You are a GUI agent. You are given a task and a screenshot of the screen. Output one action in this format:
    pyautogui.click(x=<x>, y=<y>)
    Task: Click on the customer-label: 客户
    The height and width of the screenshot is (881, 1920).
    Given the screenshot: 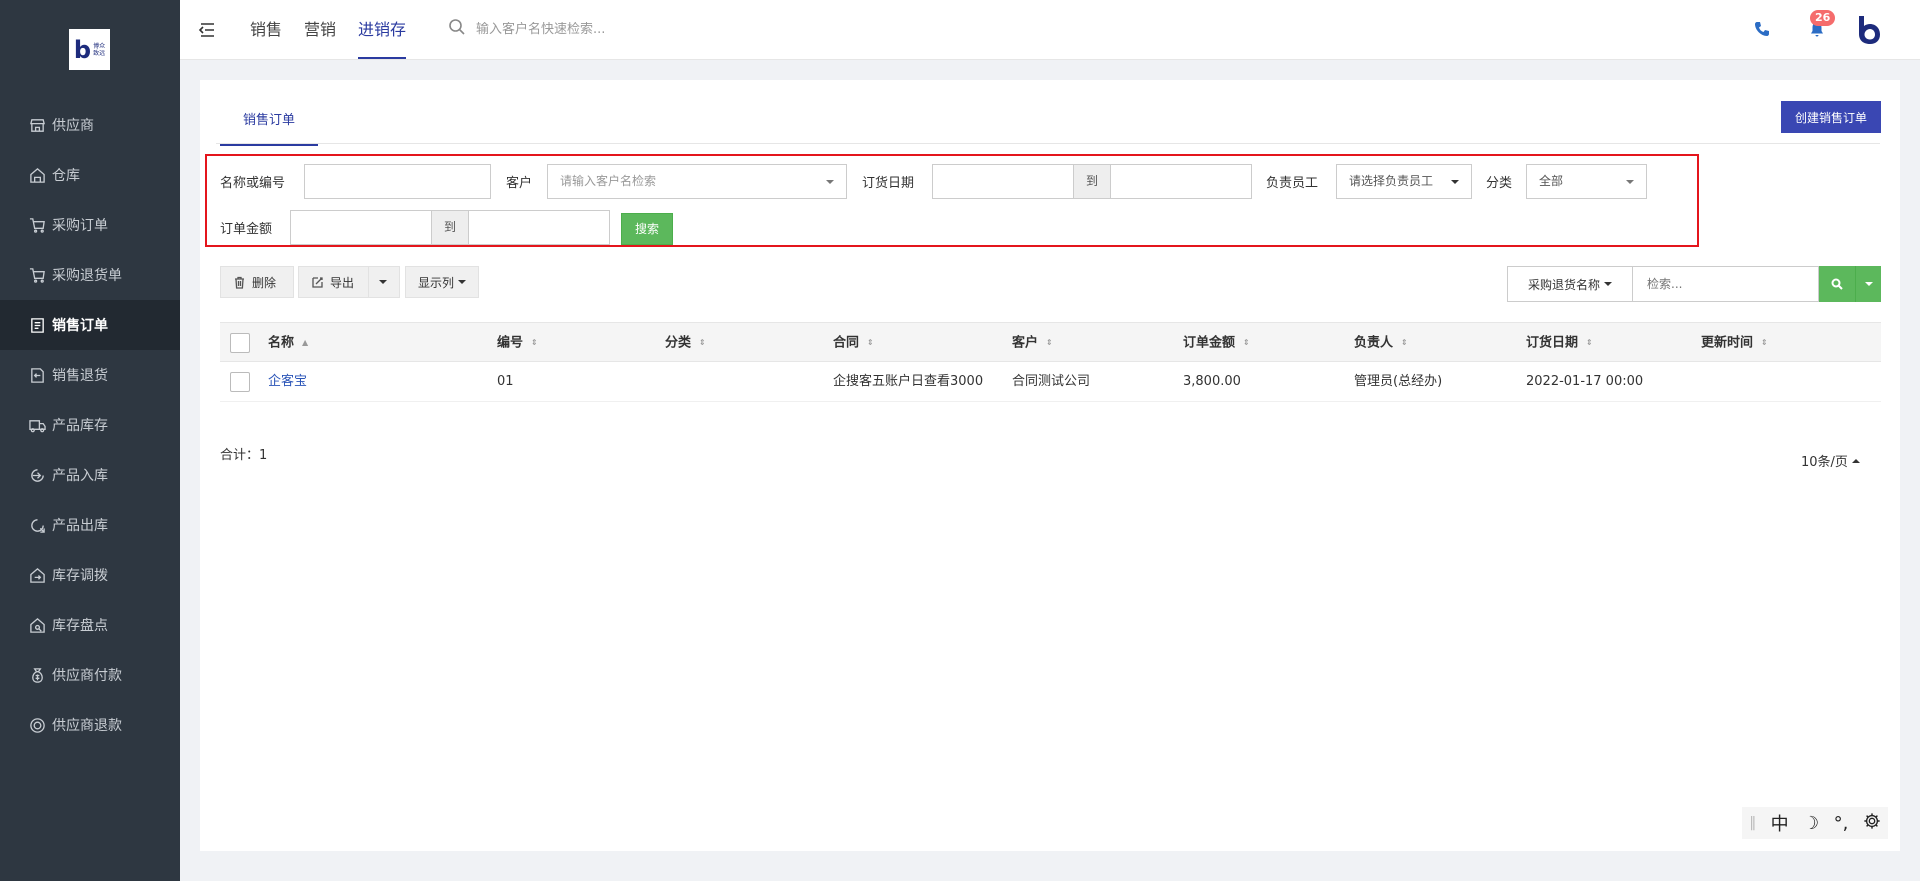 What is the action you would take?
    pyautogui.click(x=519, y=183)
    